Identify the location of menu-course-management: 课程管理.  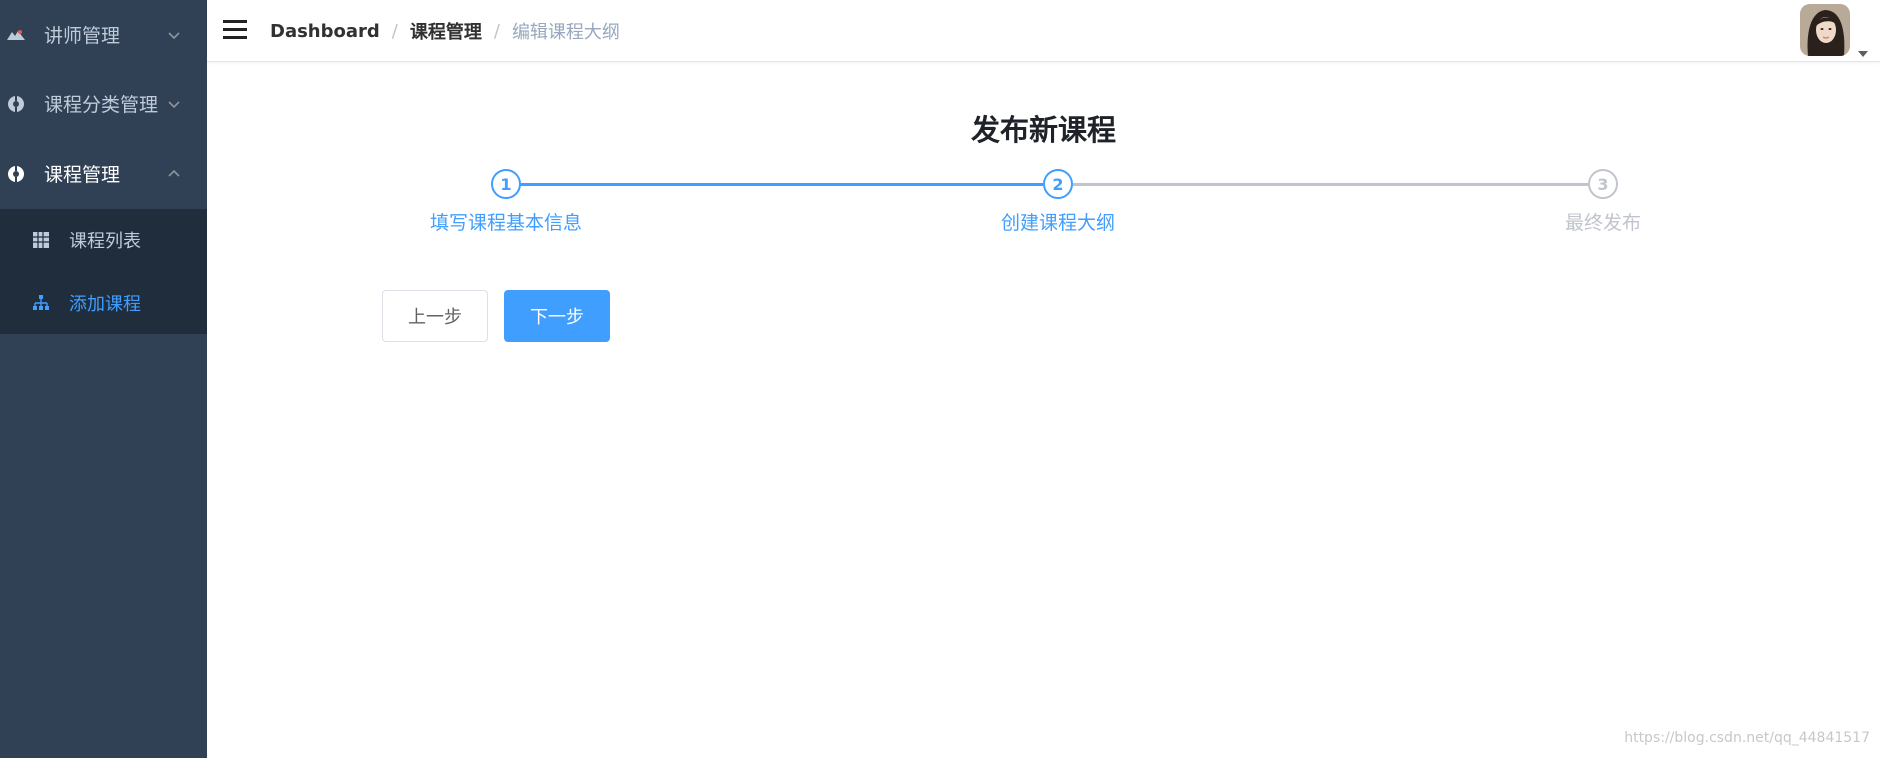
(103, 173).